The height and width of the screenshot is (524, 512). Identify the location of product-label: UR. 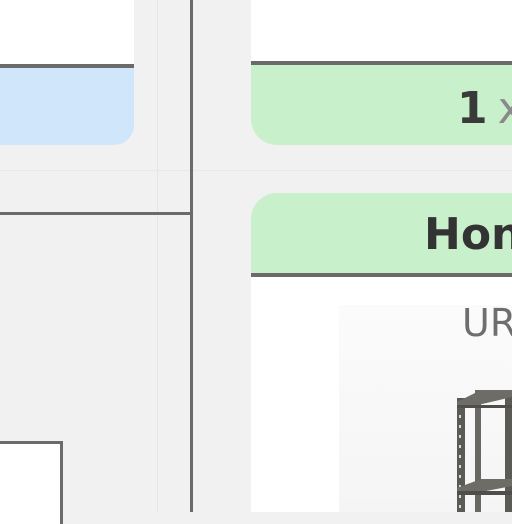
(487, 323).